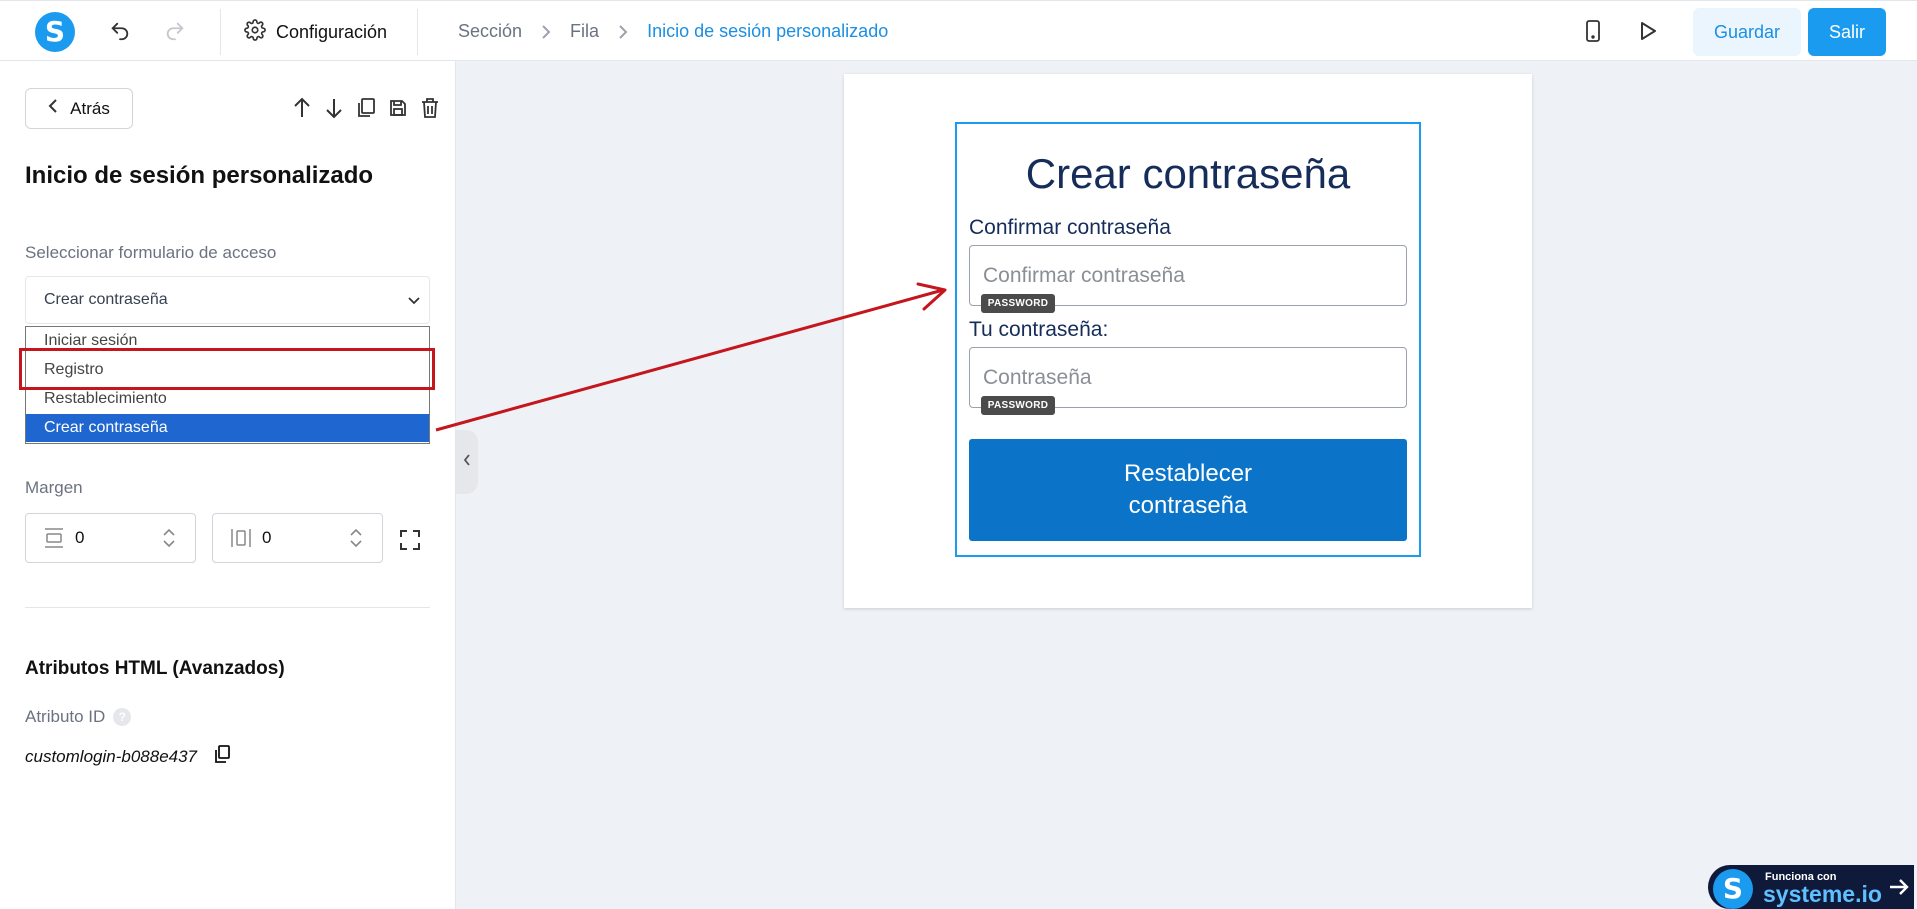 Image resolution: width=1917 pixels, height=909 pixels. Describe the element at coordinates (151, 252) in the screenshot. I see `form-select-label: Seleccionar formulario de acceso` at that location.